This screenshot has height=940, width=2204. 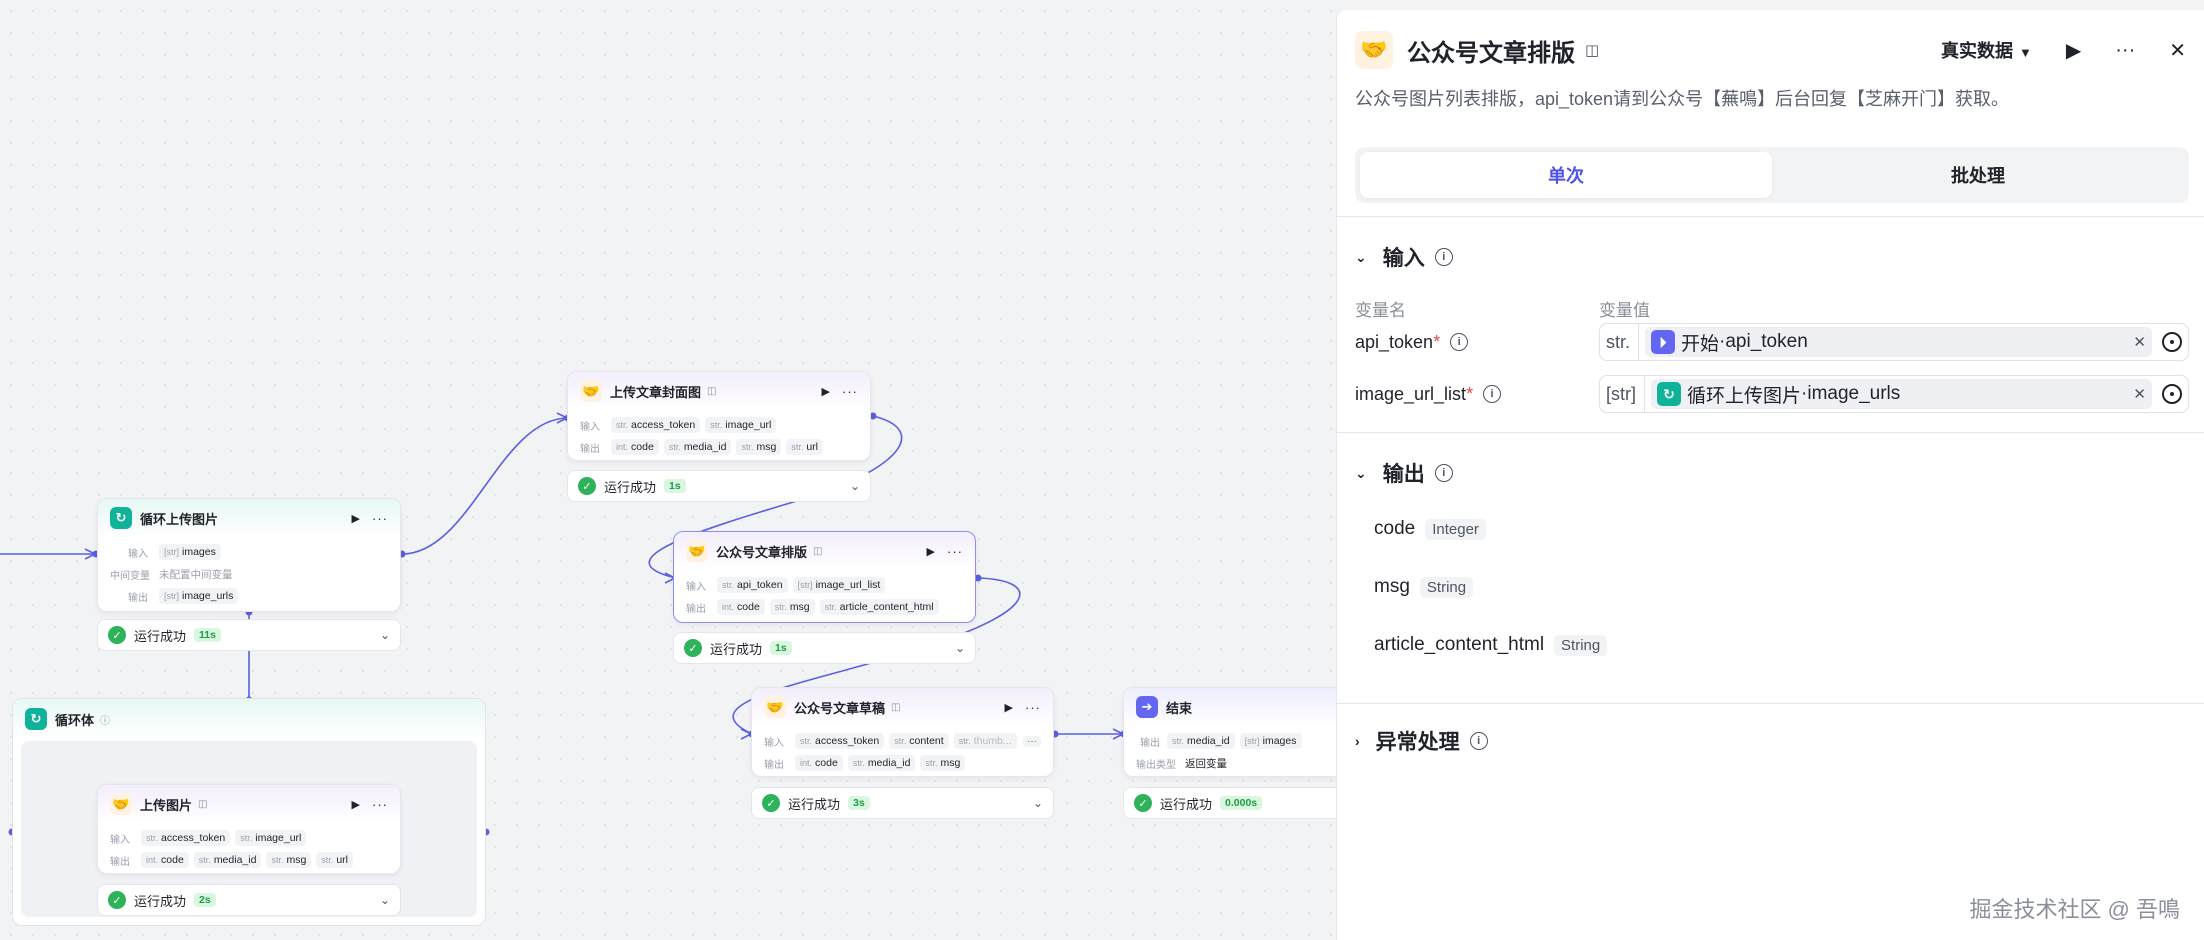 I want to click on var-chip: [str] images, so click(x=190, y=552).